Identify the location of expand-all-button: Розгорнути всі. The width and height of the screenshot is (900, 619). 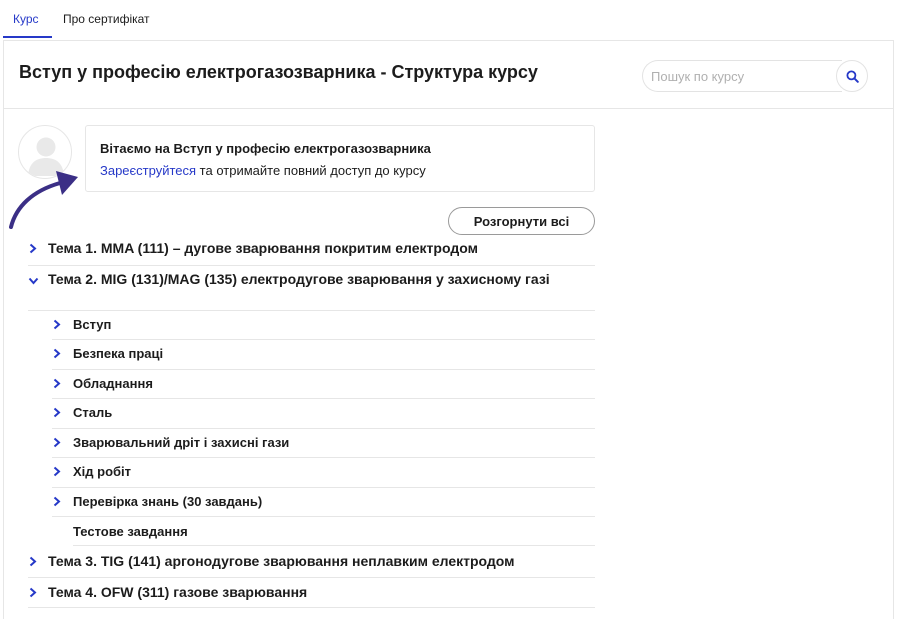
(521, 221).